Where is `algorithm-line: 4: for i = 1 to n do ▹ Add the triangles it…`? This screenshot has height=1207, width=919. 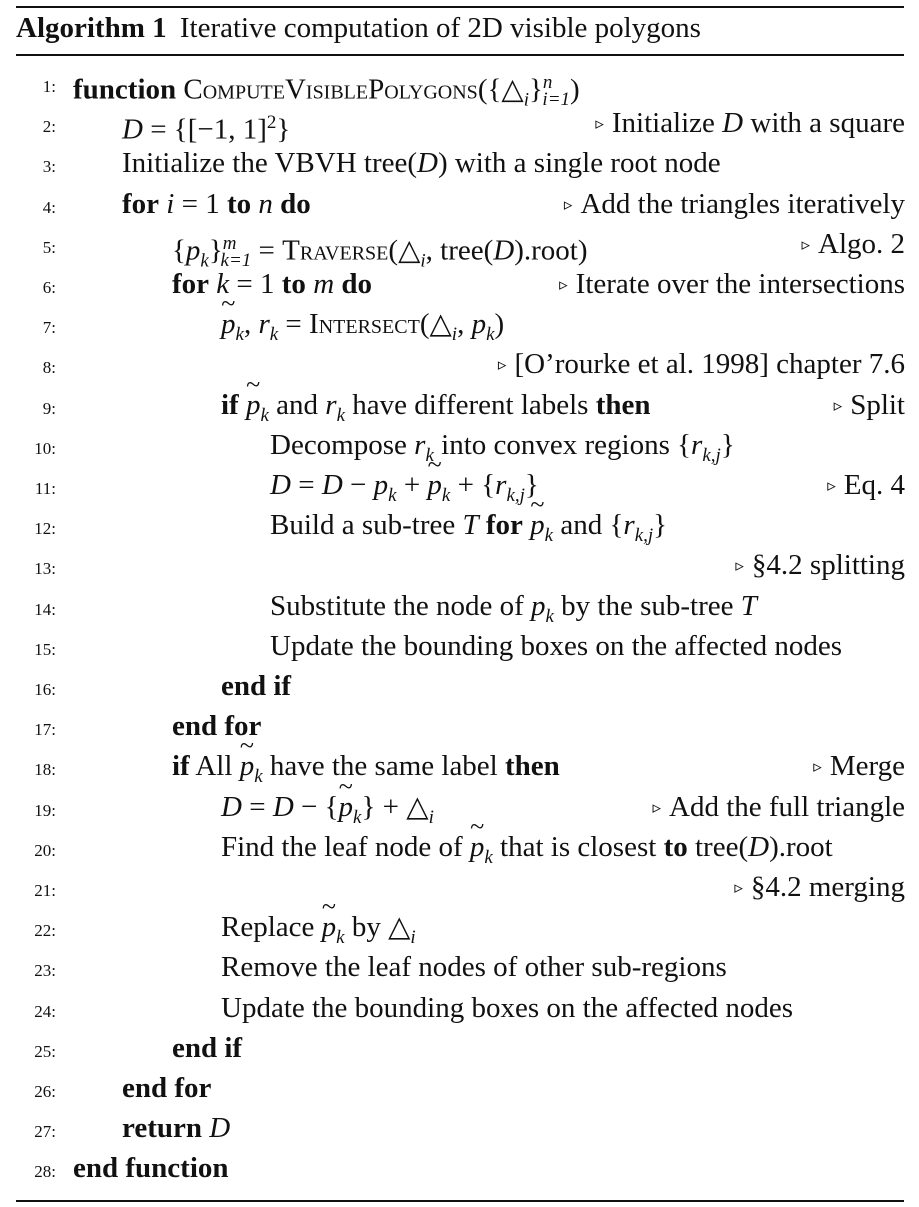 algorithm-line: 4: for i = 1 to n do ▹ Add the triangles it… is located at coordinates (459, 204).